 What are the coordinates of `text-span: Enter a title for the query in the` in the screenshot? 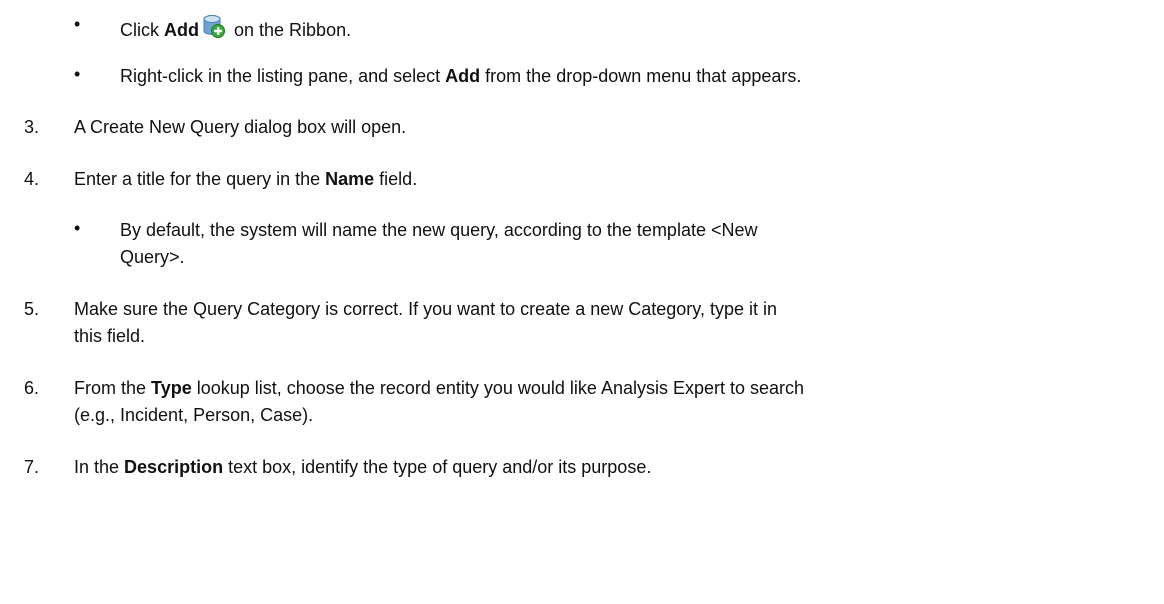 It's located at (200, 179).